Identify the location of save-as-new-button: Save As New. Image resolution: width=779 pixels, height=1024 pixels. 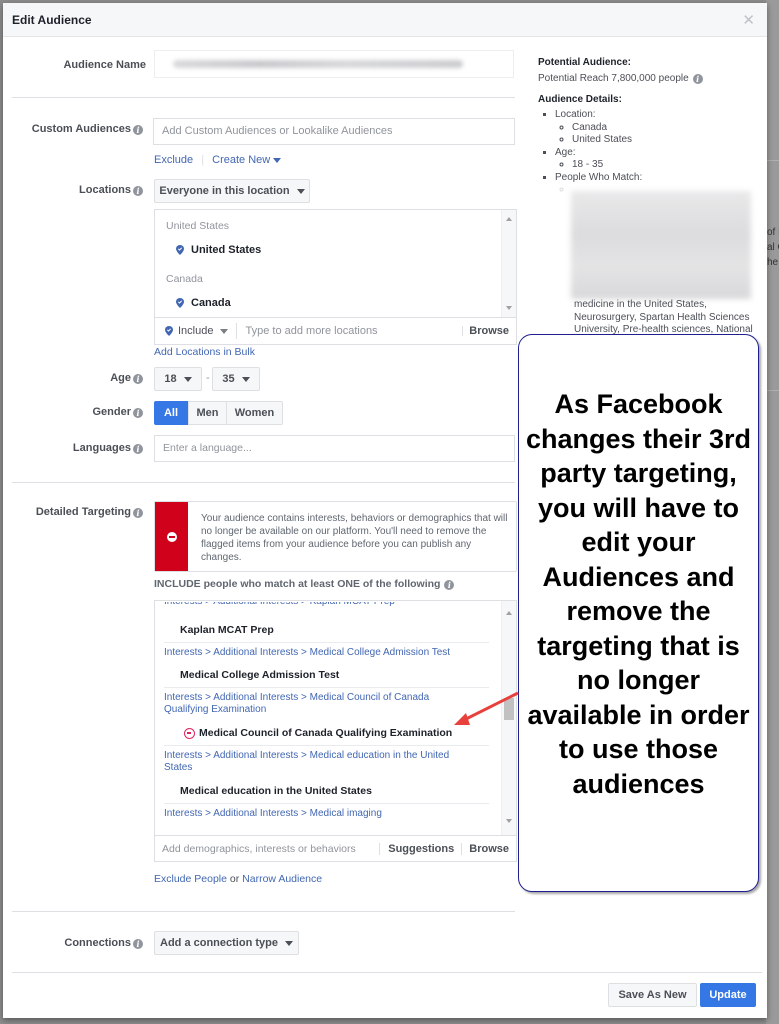
(652, 995).